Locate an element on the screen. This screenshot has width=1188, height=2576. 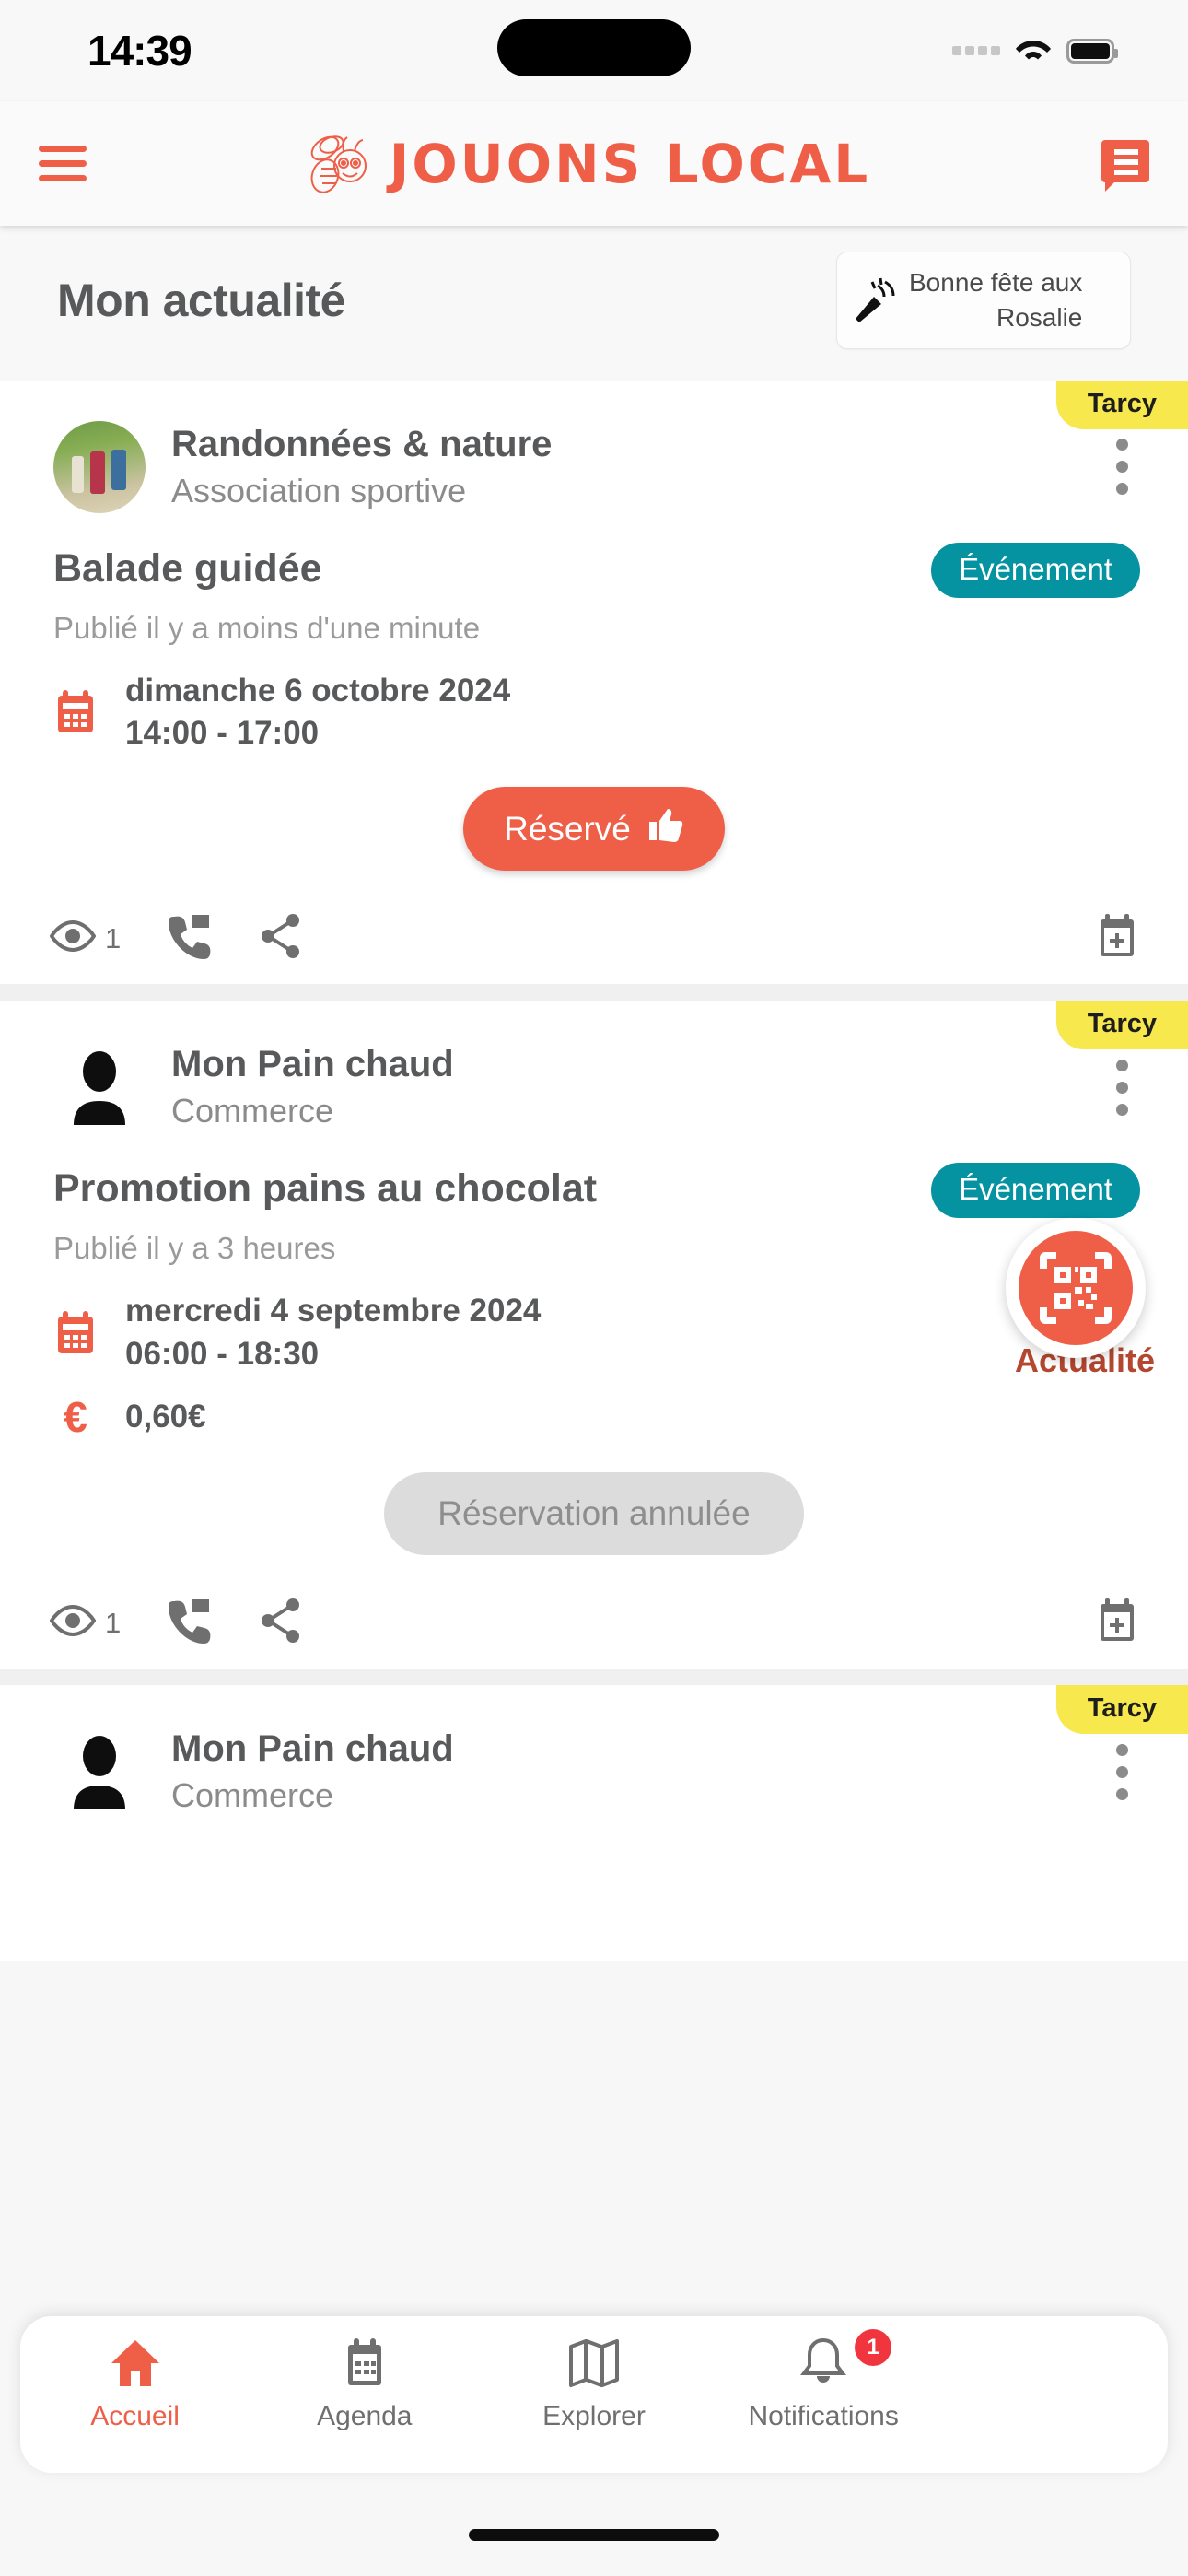
nav-item-agenda: Agenda is located at coordinates (365, 2384).